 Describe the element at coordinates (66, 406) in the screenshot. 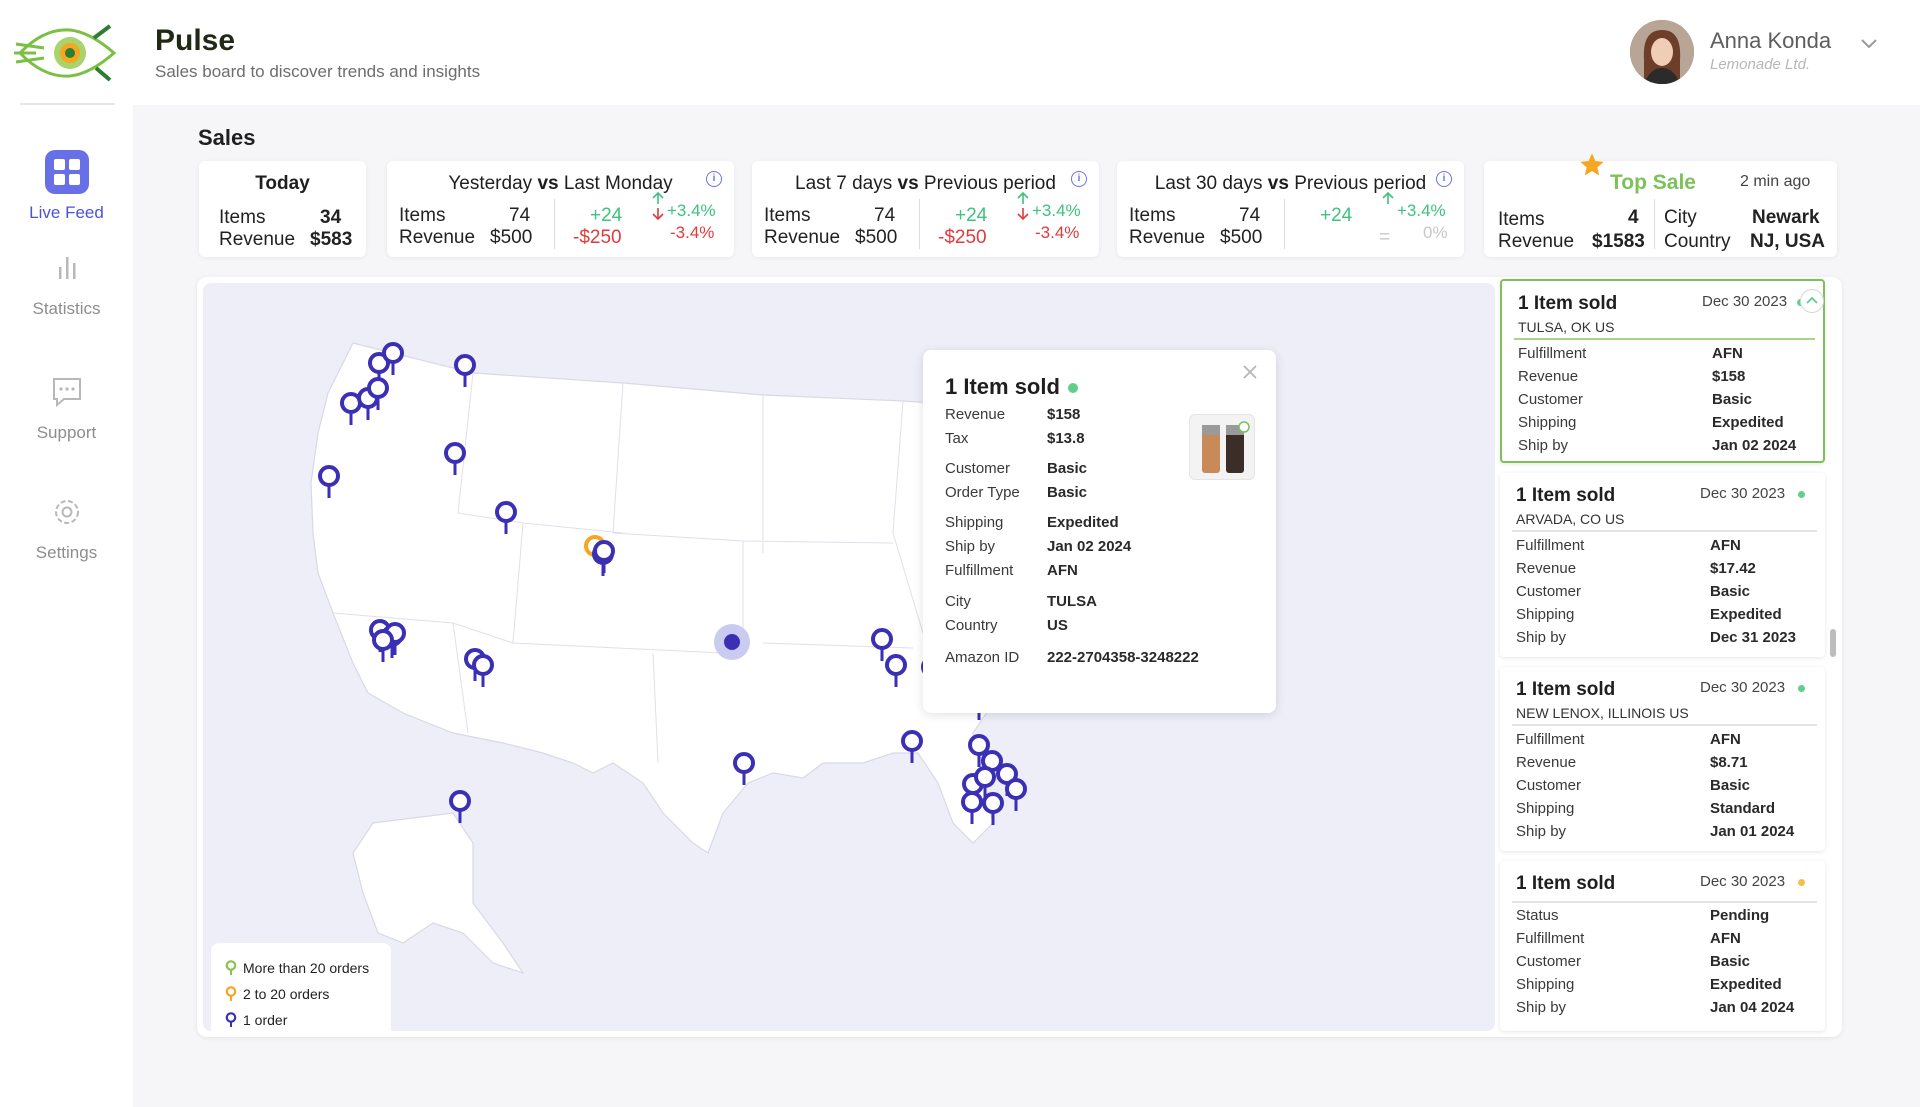

I see `sidebar-item-support: Support` at that location.